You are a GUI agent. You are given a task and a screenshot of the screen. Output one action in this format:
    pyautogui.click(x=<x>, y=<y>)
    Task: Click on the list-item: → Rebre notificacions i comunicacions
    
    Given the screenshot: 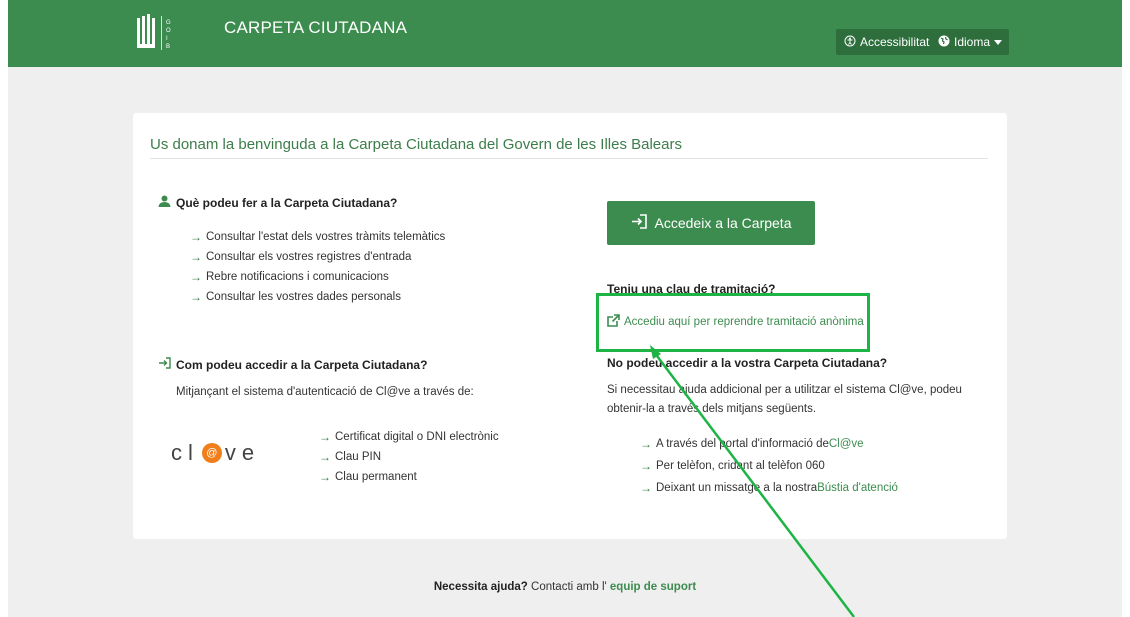 What is the action you would take?
    pyautogui.click(x=317, y=277)
    